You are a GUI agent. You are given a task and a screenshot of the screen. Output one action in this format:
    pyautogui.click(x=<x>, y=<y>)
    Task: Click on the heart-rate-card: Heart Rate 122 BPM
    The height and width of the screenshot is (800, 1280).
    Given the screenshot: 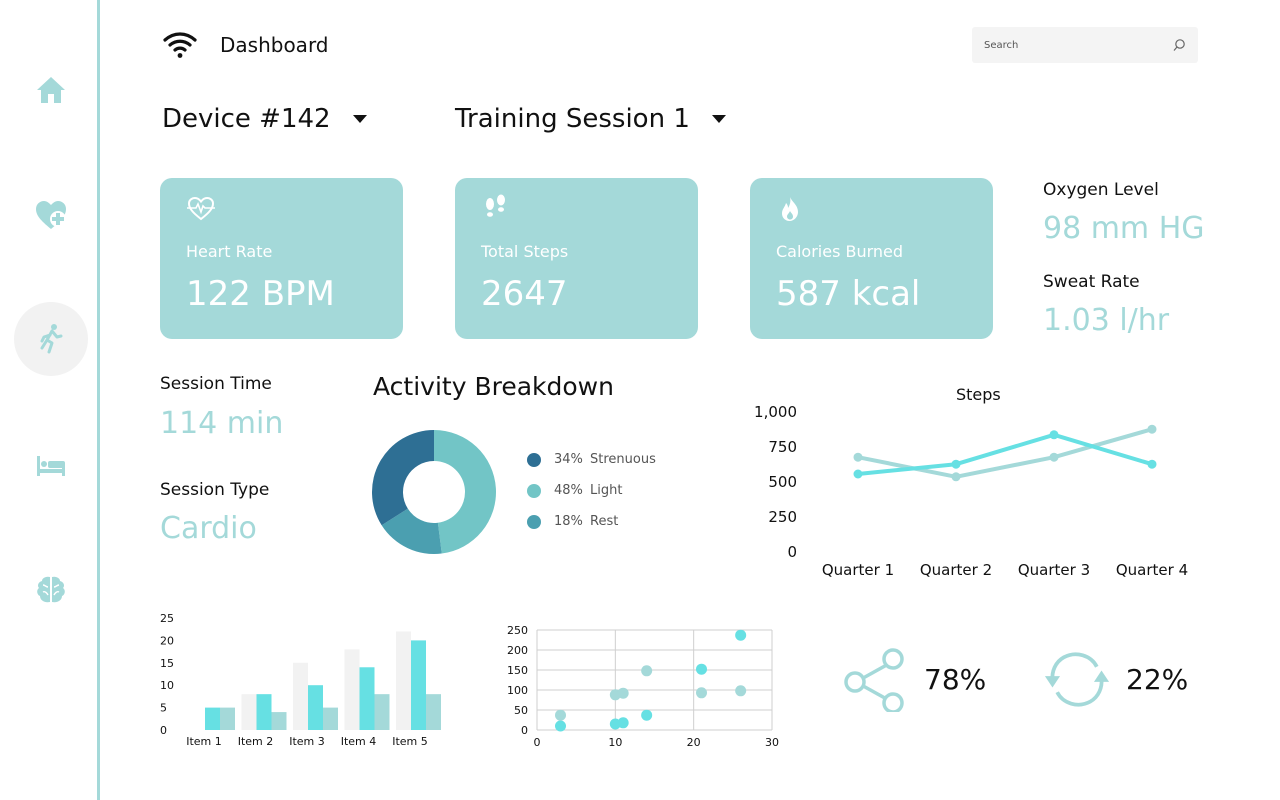 What is the action you would take?
    pyautogui.click(x=281, y=258)
    